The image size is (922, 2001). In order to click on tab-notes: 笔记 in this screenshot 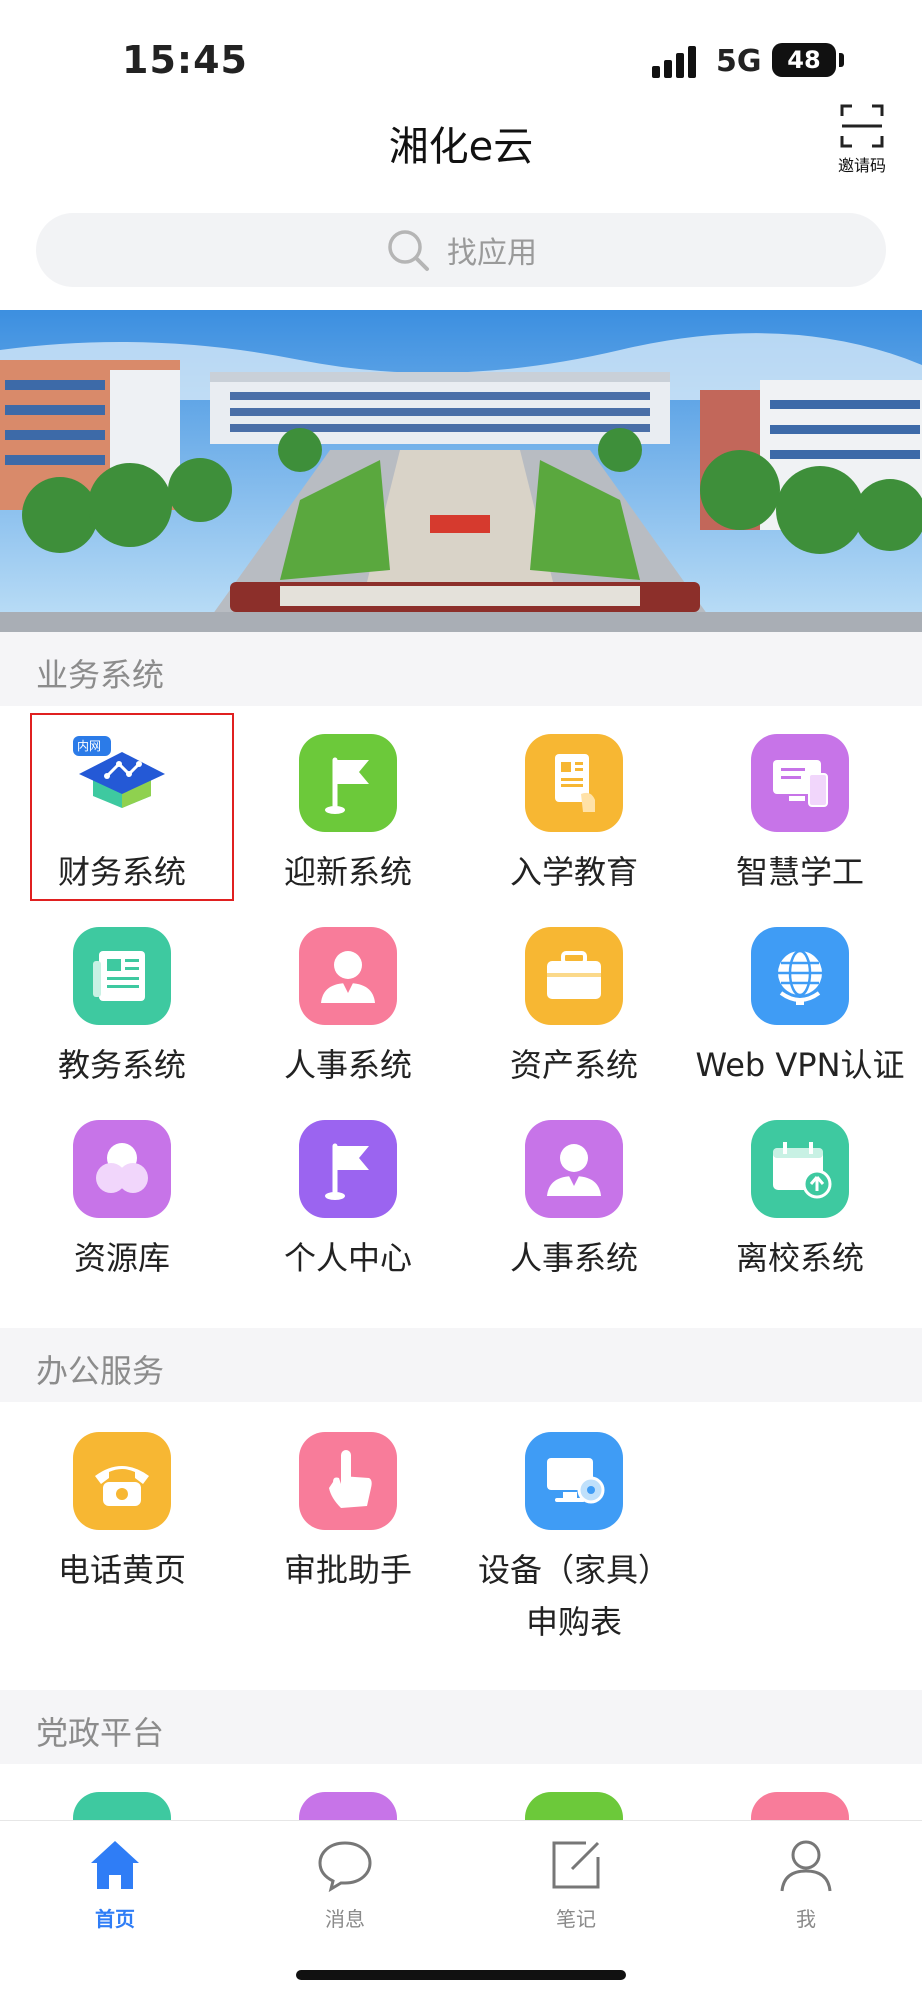, I will do `click(576, 1883)`.